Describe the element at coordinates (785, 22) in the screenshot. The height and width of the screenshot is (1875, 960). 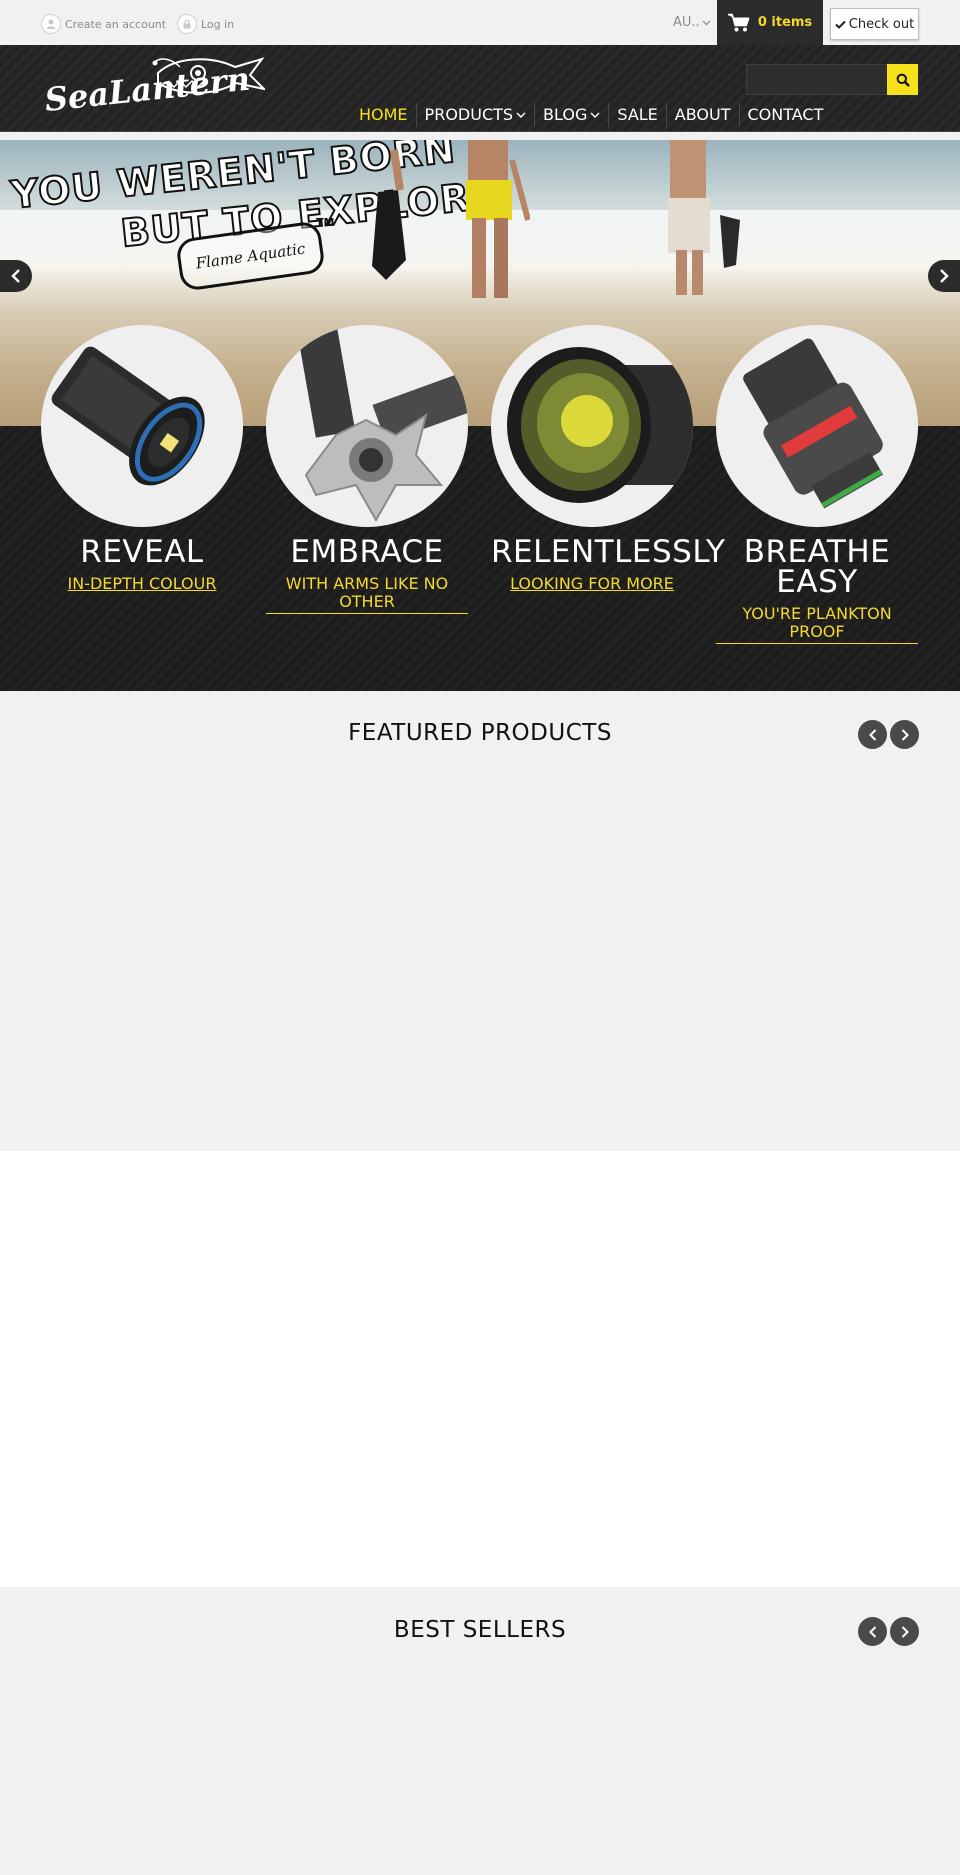
I see `cart-count: 0 items` at that location.